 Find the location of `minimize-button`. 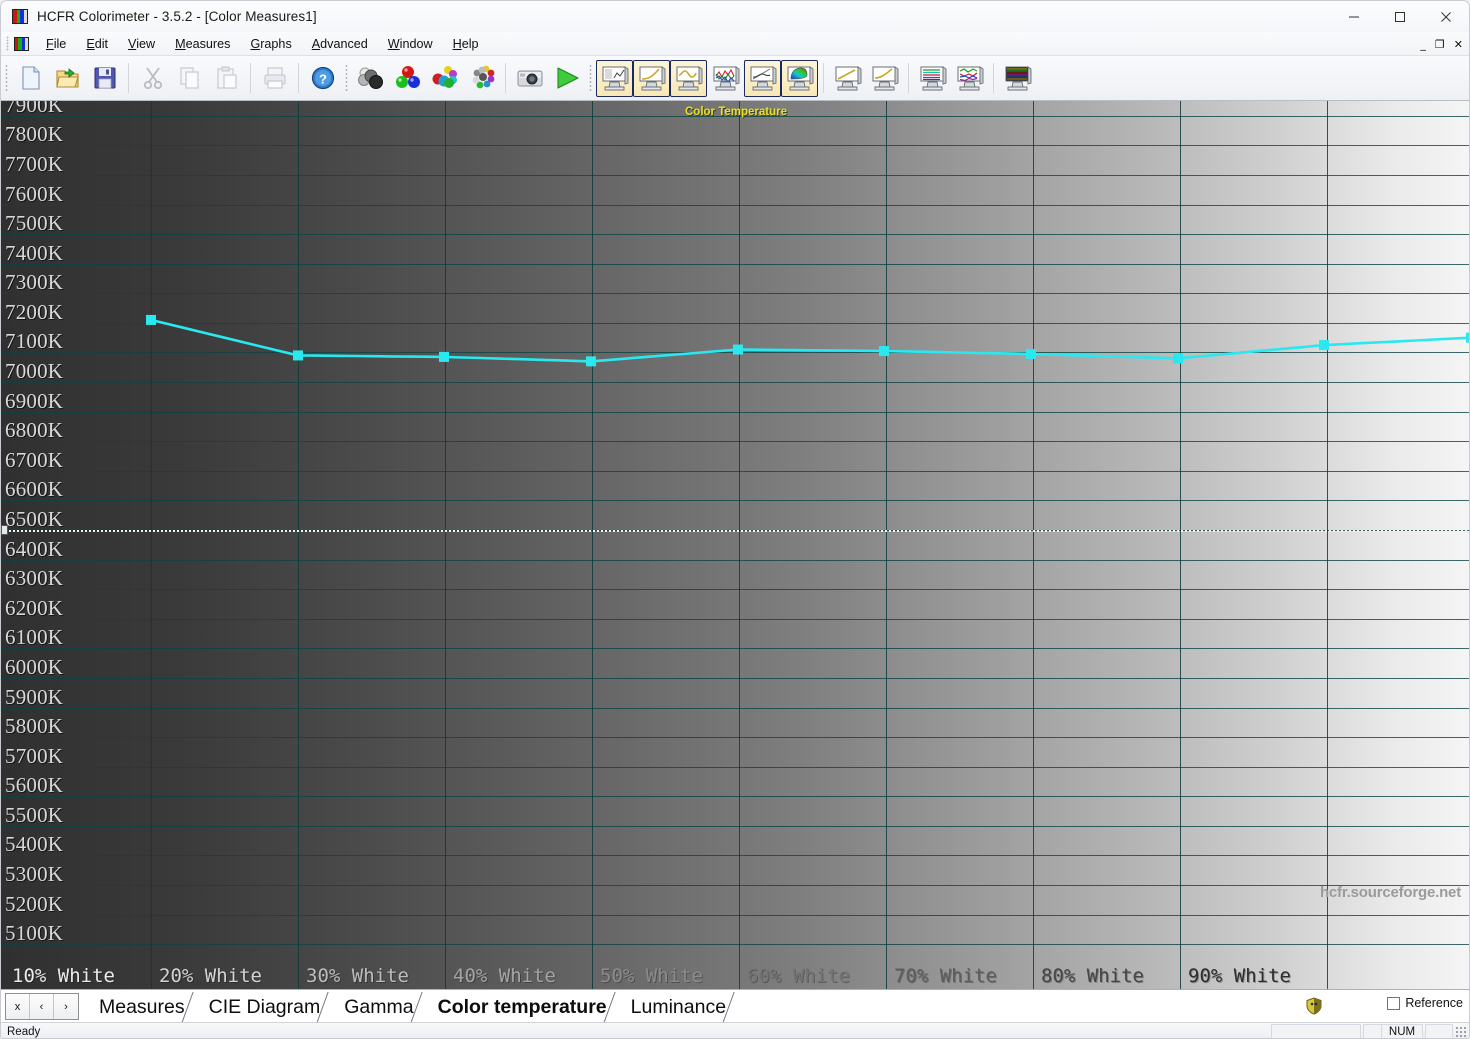

minimize-button is located at coordinates (1354, 16).